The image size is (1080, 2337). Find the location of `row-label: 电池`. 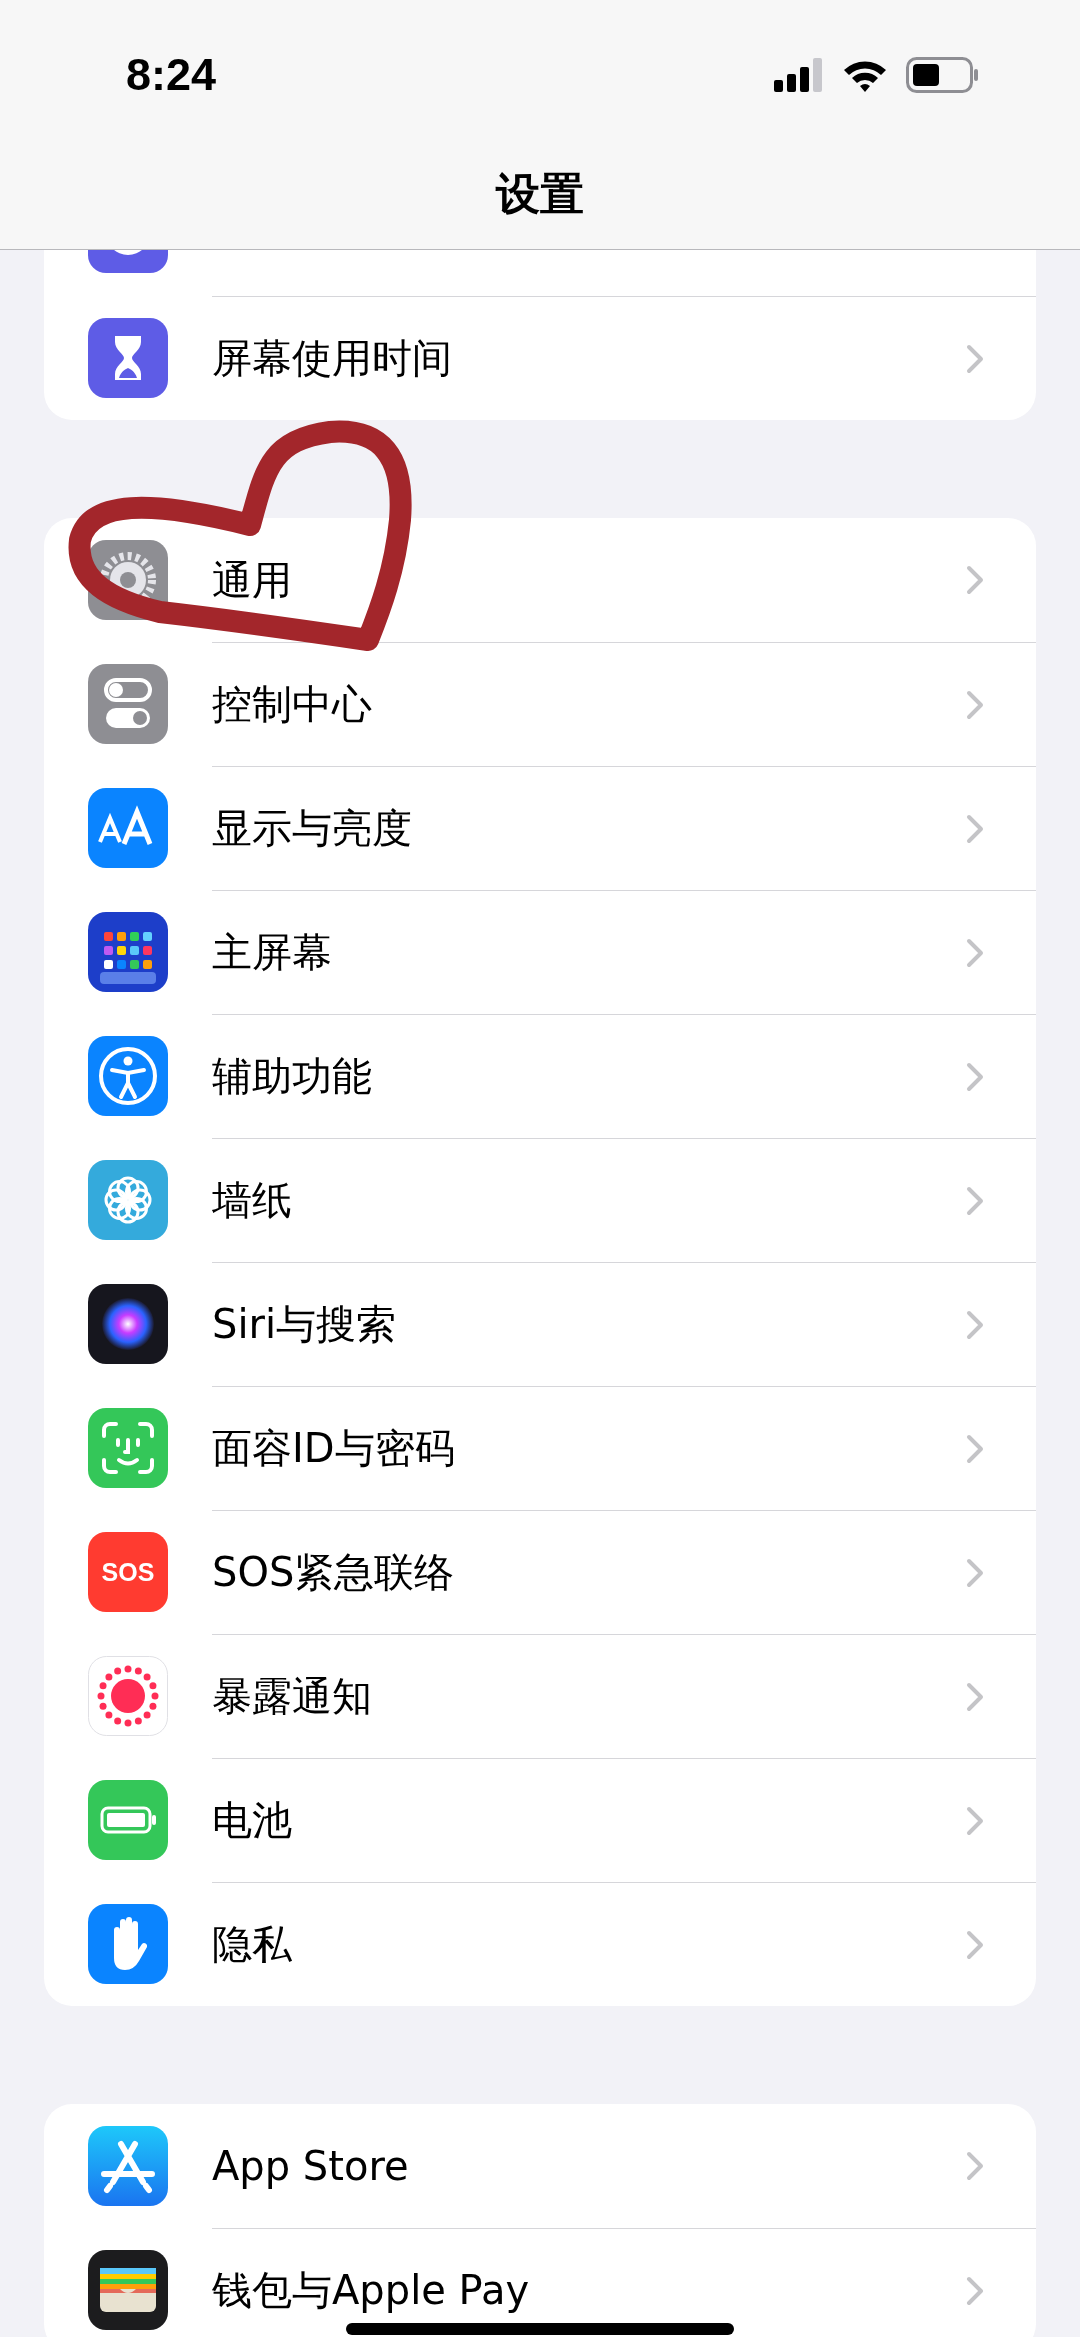

row-label: 电池 is located at coordinates (252, 1820).